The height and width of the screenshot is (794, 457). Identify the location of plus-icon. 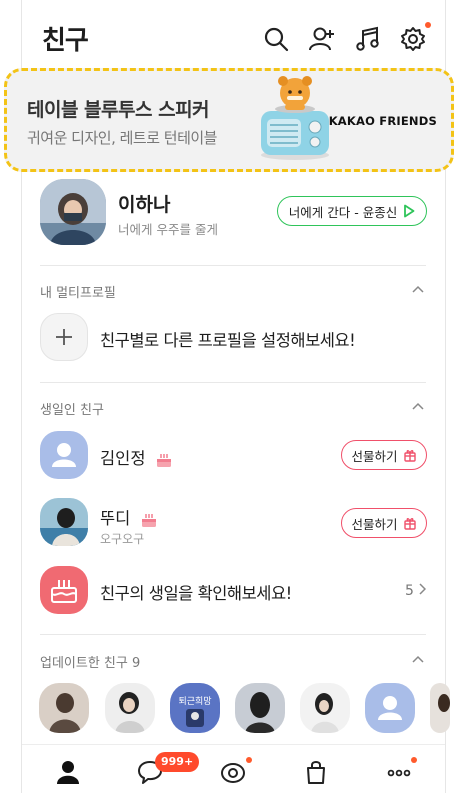
(64, 337).